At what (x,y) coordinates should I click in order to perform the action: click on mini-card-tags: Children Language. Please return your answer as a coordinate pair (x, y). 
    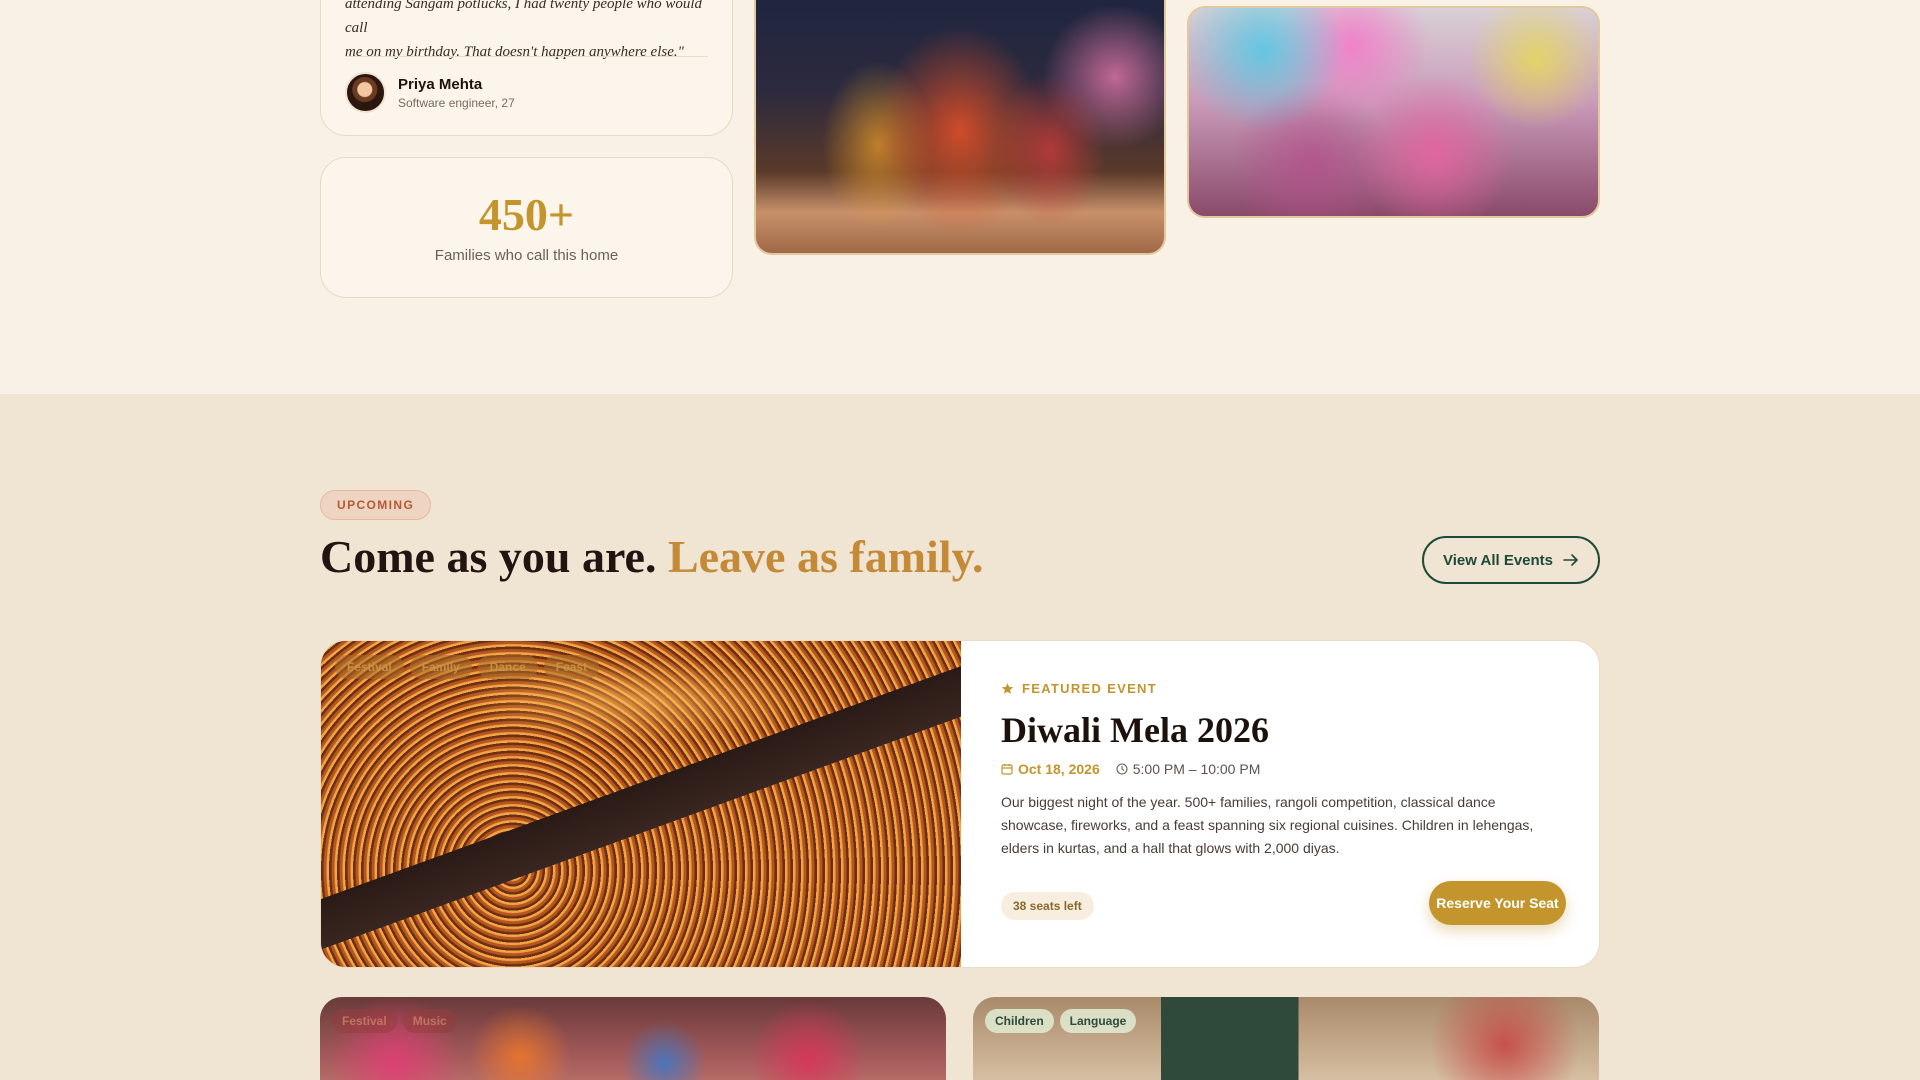
    Looking at the image, I should click on (1061, 1021).